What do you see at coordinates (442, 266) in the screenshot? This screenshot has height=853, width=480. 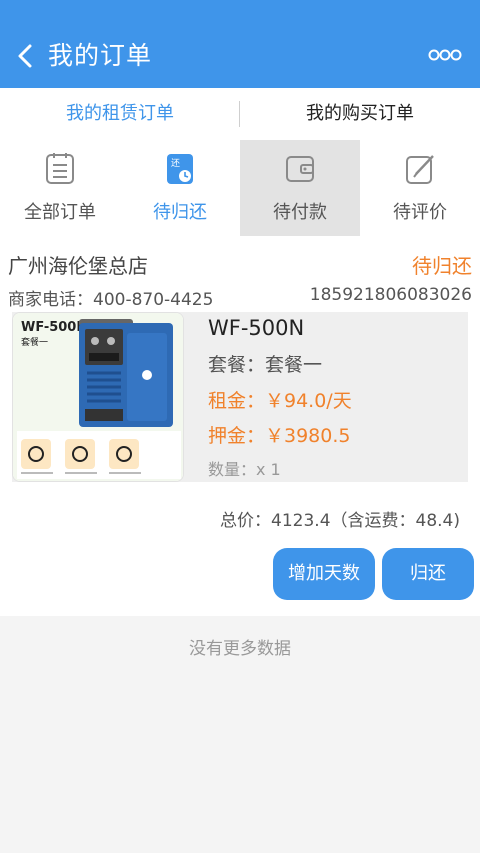 I see `order-status: 待归还` at bounding box center [442, 266].